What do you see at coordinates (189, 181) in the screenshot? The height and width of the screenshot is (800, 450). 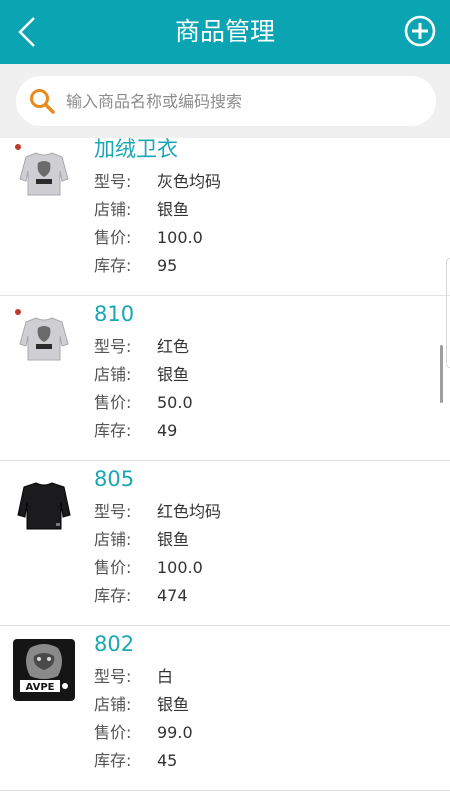 I see `product-model: 灰色均码` at bounding box center [189, 181].